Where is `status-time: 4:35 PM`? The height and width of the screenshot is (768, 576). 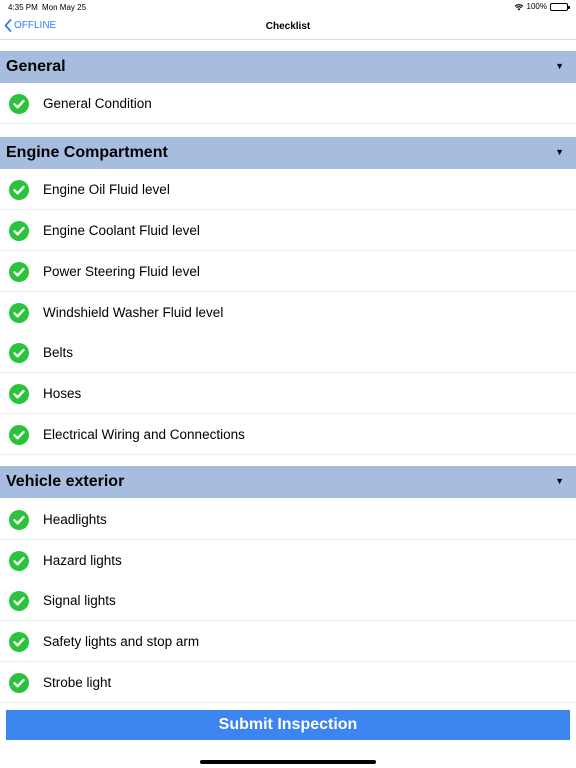 status-time: 4:35 PM is located at coordinates (23, 7).